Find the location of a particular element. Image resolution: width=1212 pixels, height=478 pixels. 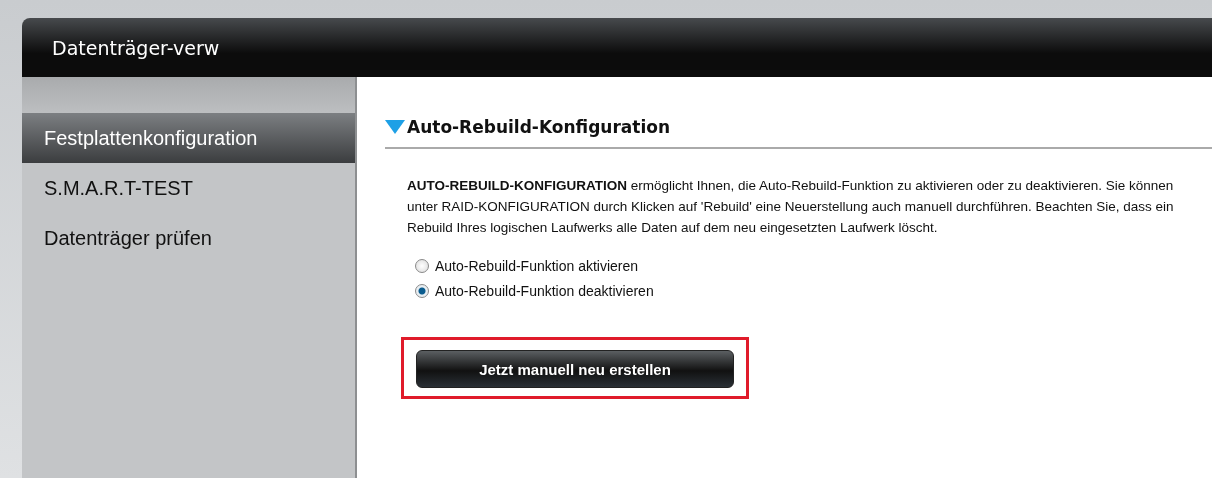

expand-triangle-icon is located at coordinates (395, 127).